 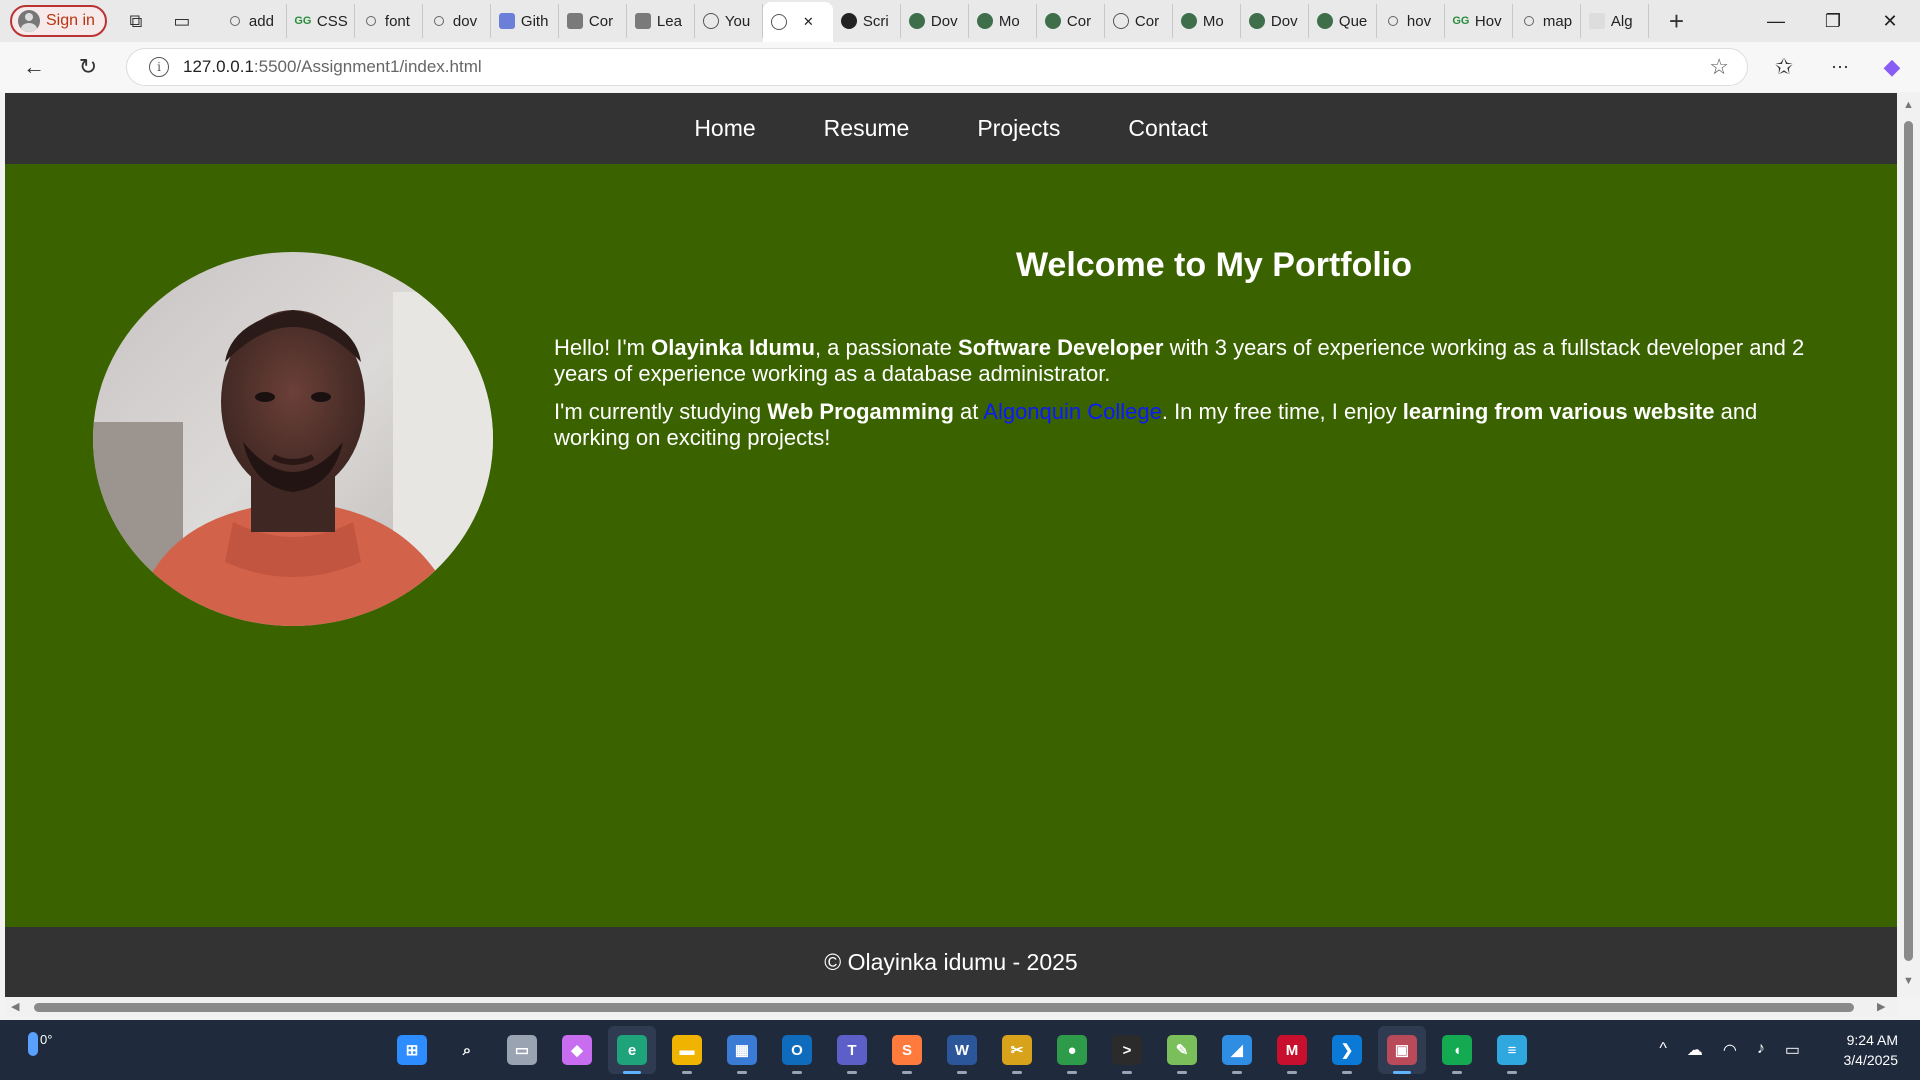 What do you see at coordinates (136, 21) in the screenshot?
I see `workspaces-icon: ⧉` at bounding box center [136, 21].